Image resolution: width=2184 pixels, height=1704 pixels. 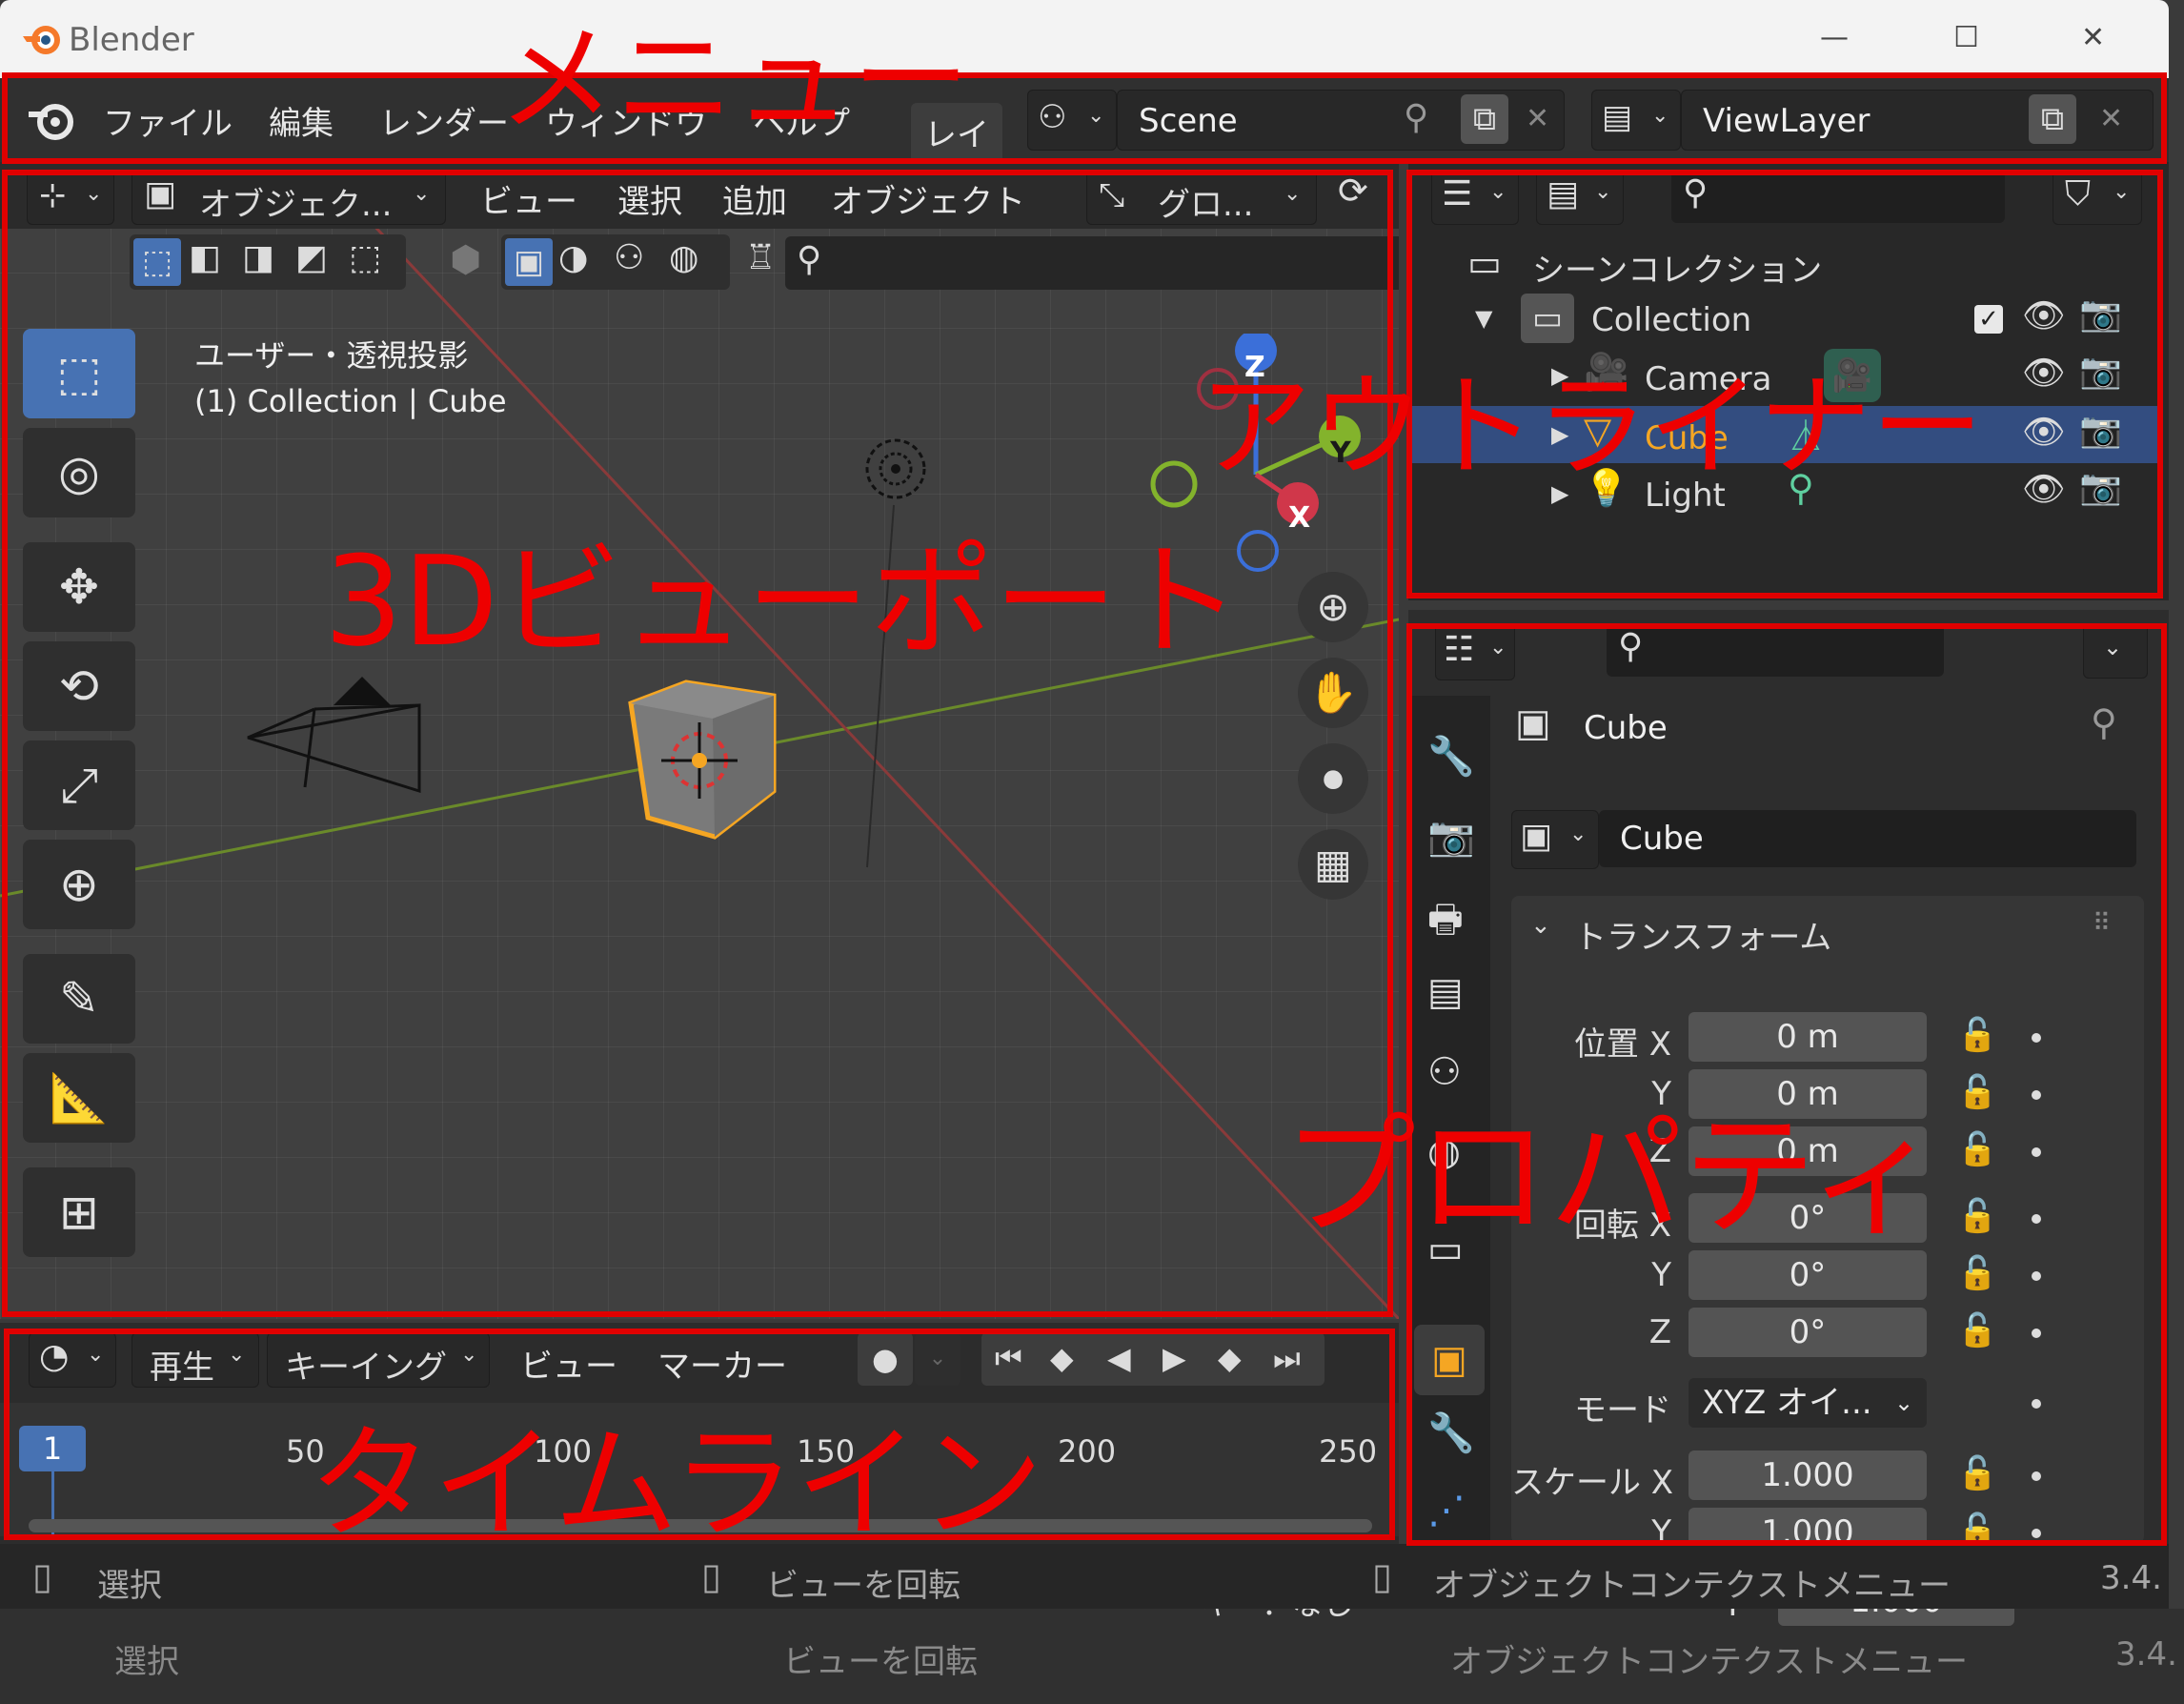 What do you see at coordinates (783, 601) in the screenshot?
I see `annotation-label-viewport: 3Dビューポート` at bounding box center [783, 601].